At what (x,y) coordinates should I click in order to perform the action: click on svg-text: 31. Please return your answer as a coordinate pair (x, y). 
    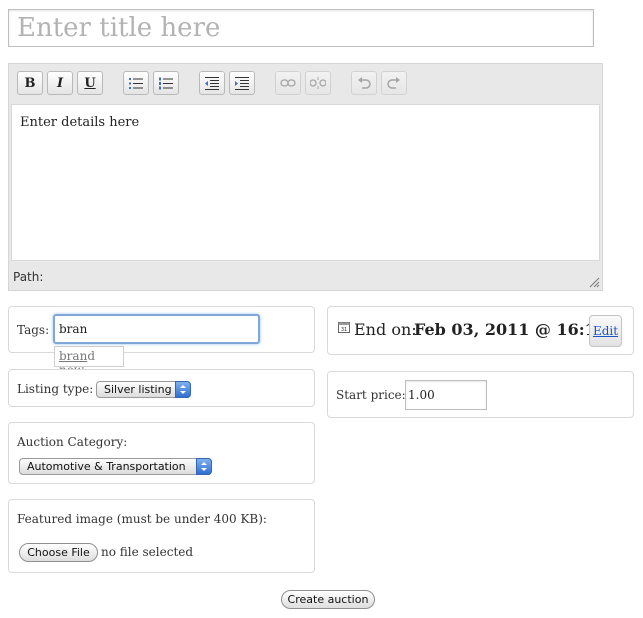
    Looking at the image, I should click on (344, 330).